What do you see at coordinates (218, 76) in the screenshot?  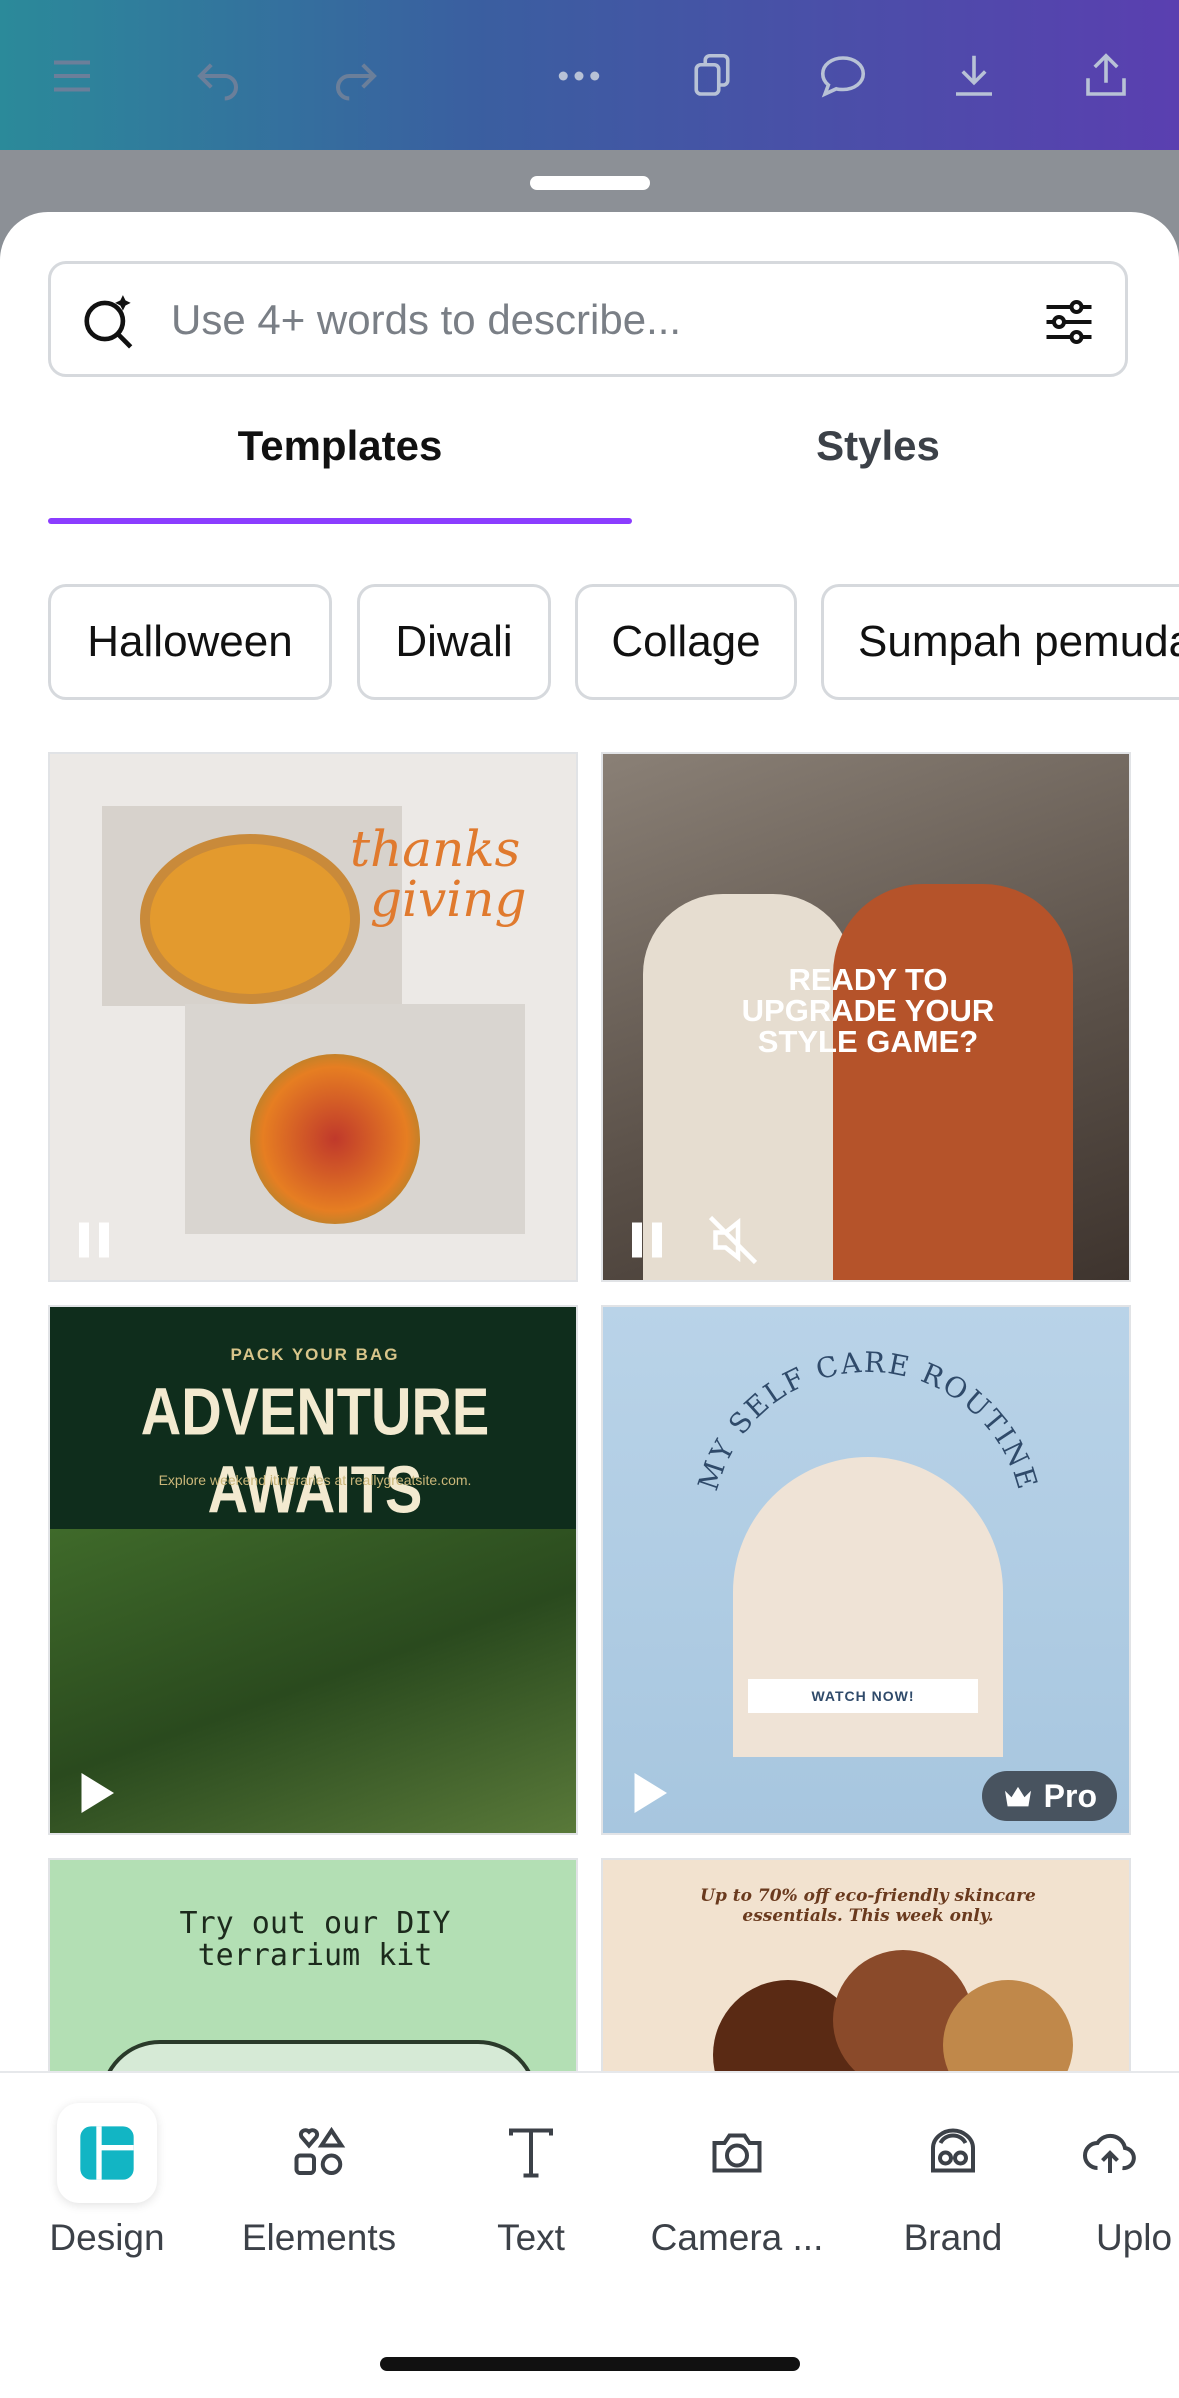 I see `undo-icon` at bounding box center [218, 76].